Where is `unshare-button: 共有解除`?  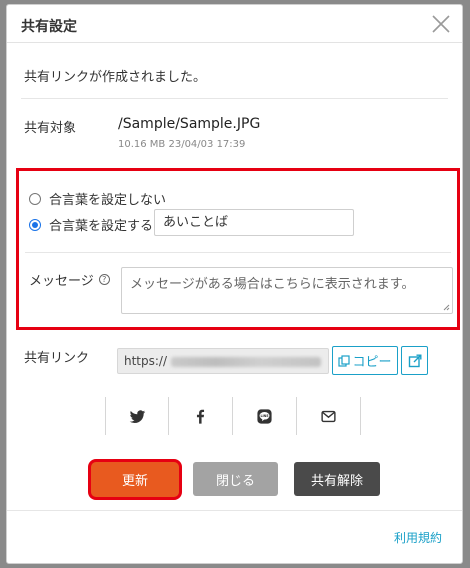
unshare-button: 共有解除 is located at coordinates (337, 479).